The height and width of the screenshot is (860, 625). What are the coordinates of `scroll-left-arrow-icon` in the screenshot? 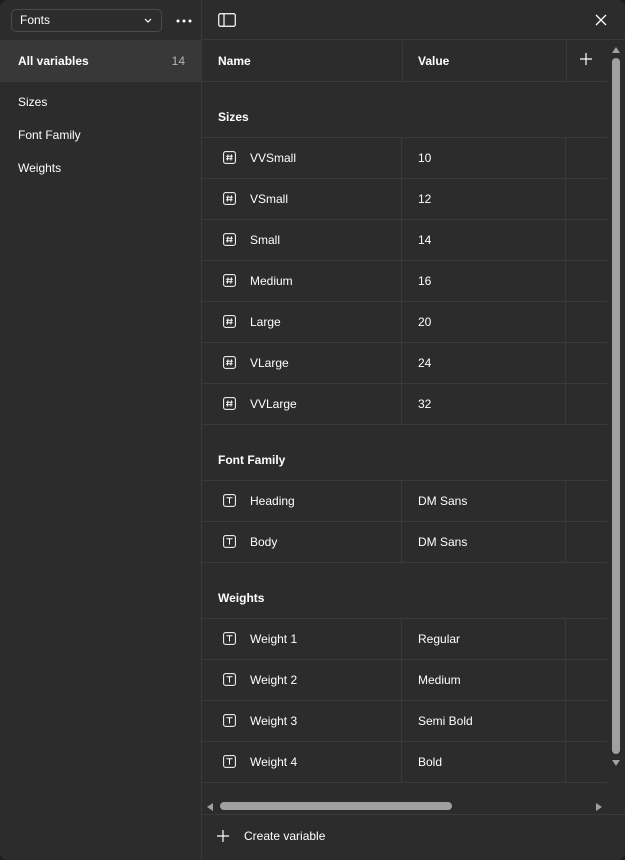 It's located at (210, 807).